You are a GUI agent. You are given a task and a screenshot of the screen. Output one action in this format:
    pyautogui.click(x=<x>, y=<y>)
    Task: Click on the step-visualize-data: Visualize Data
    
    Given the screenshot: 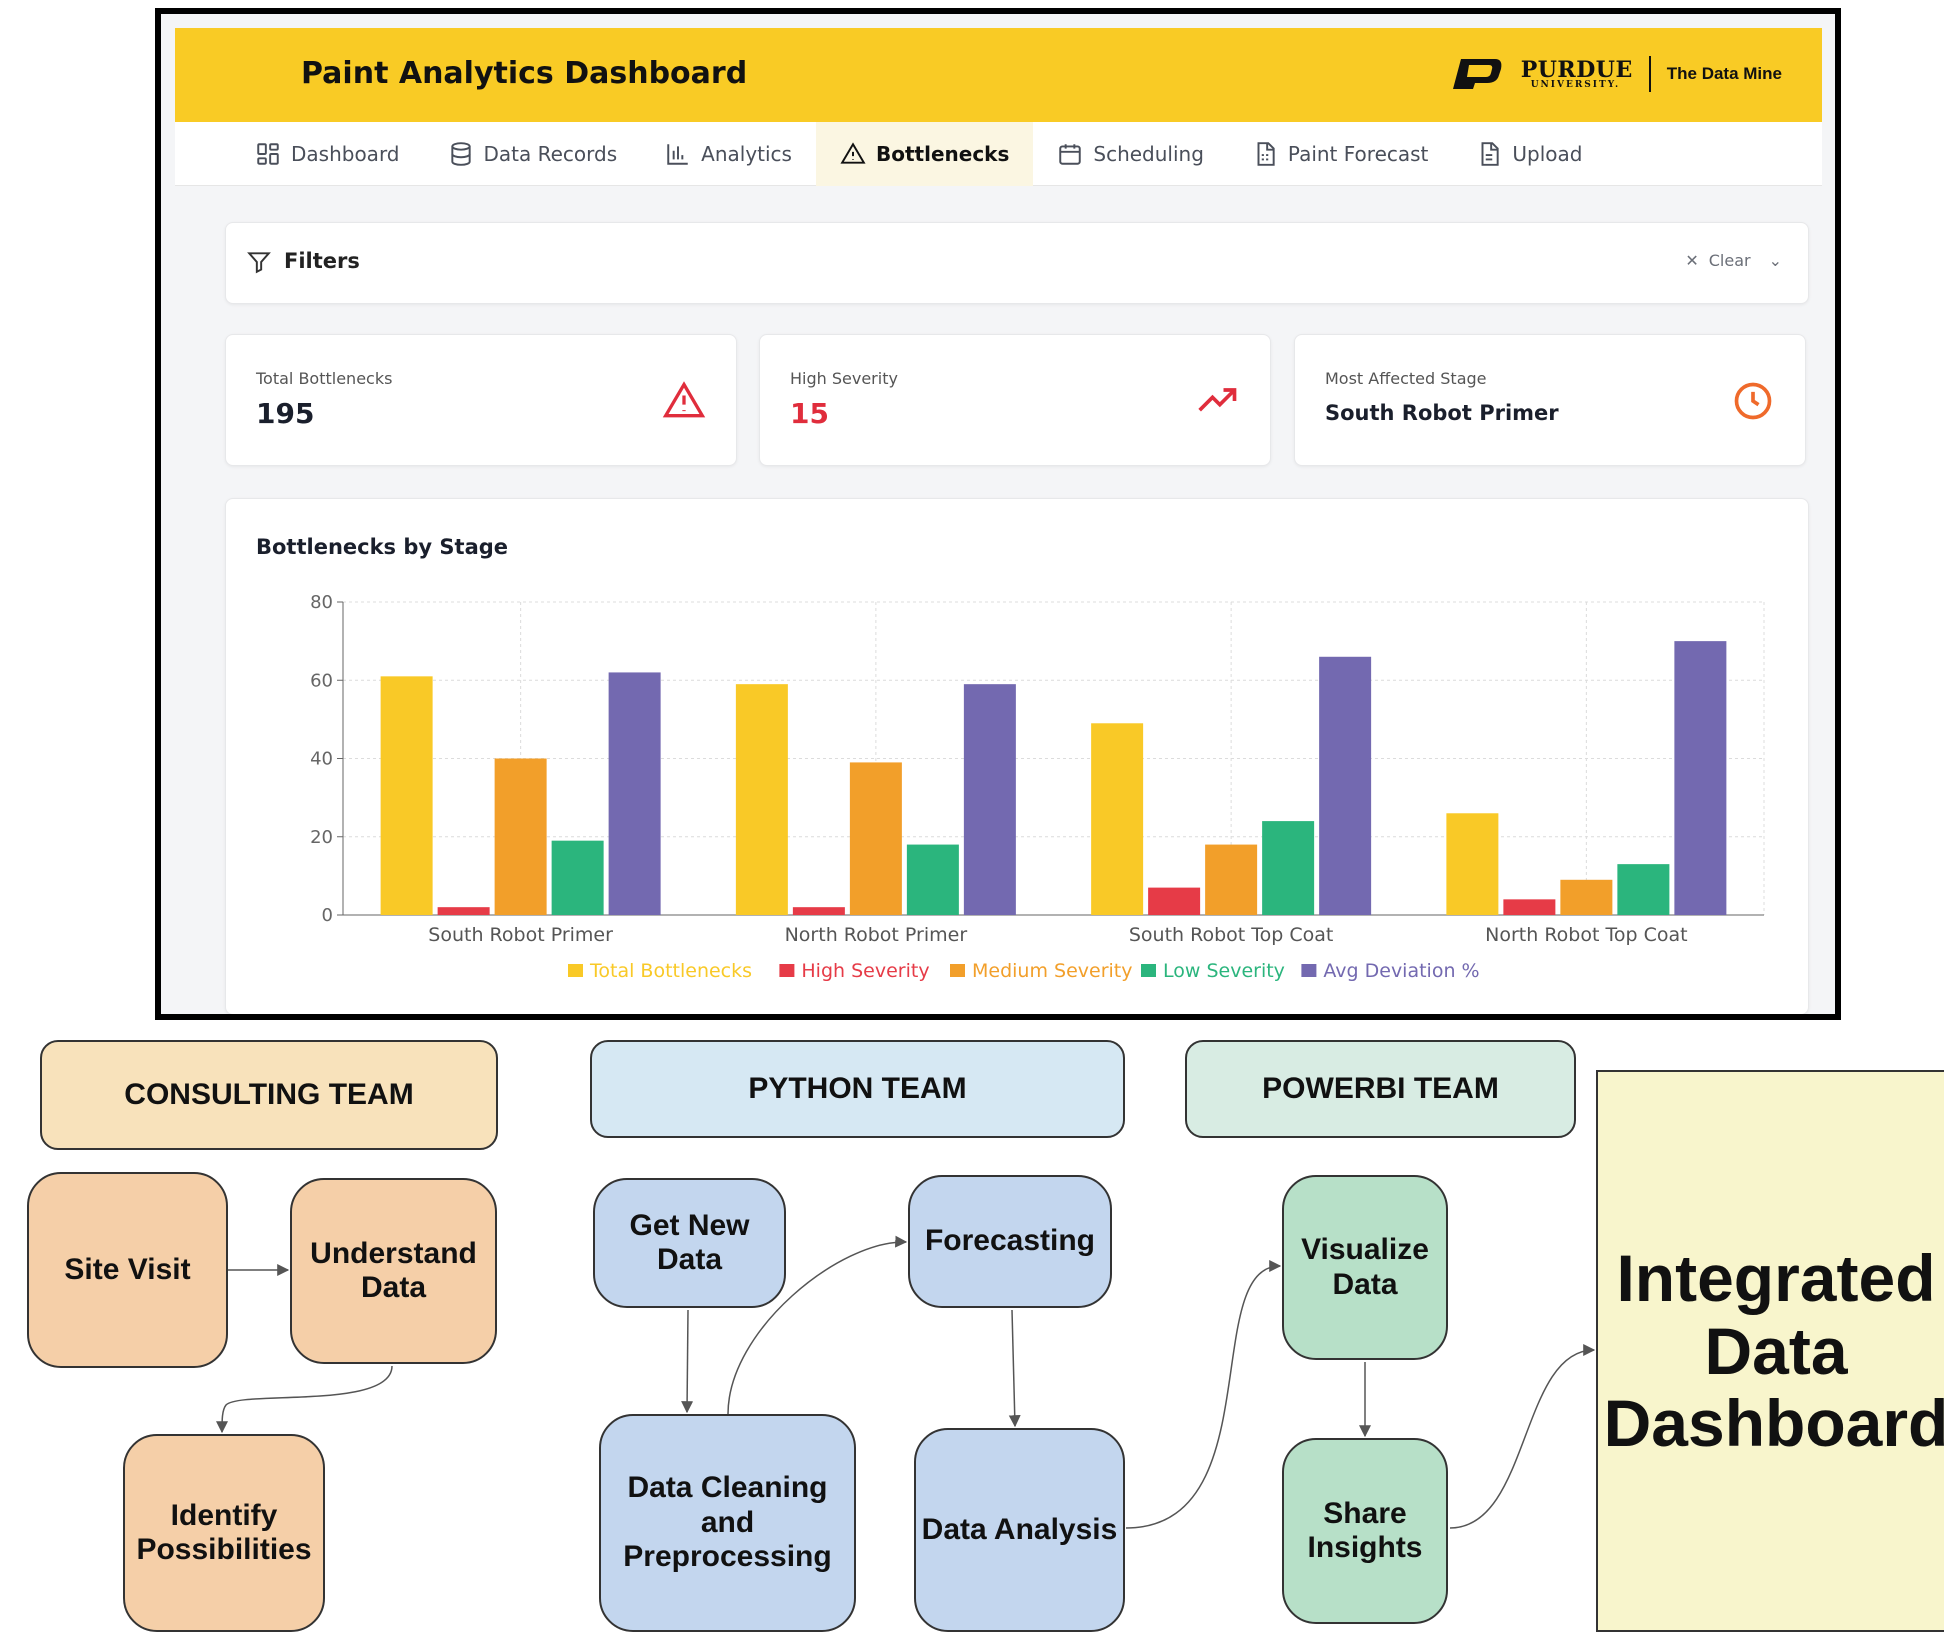 What is the action you would take?
    pyautogui.click(x=1365, y=1267)
    